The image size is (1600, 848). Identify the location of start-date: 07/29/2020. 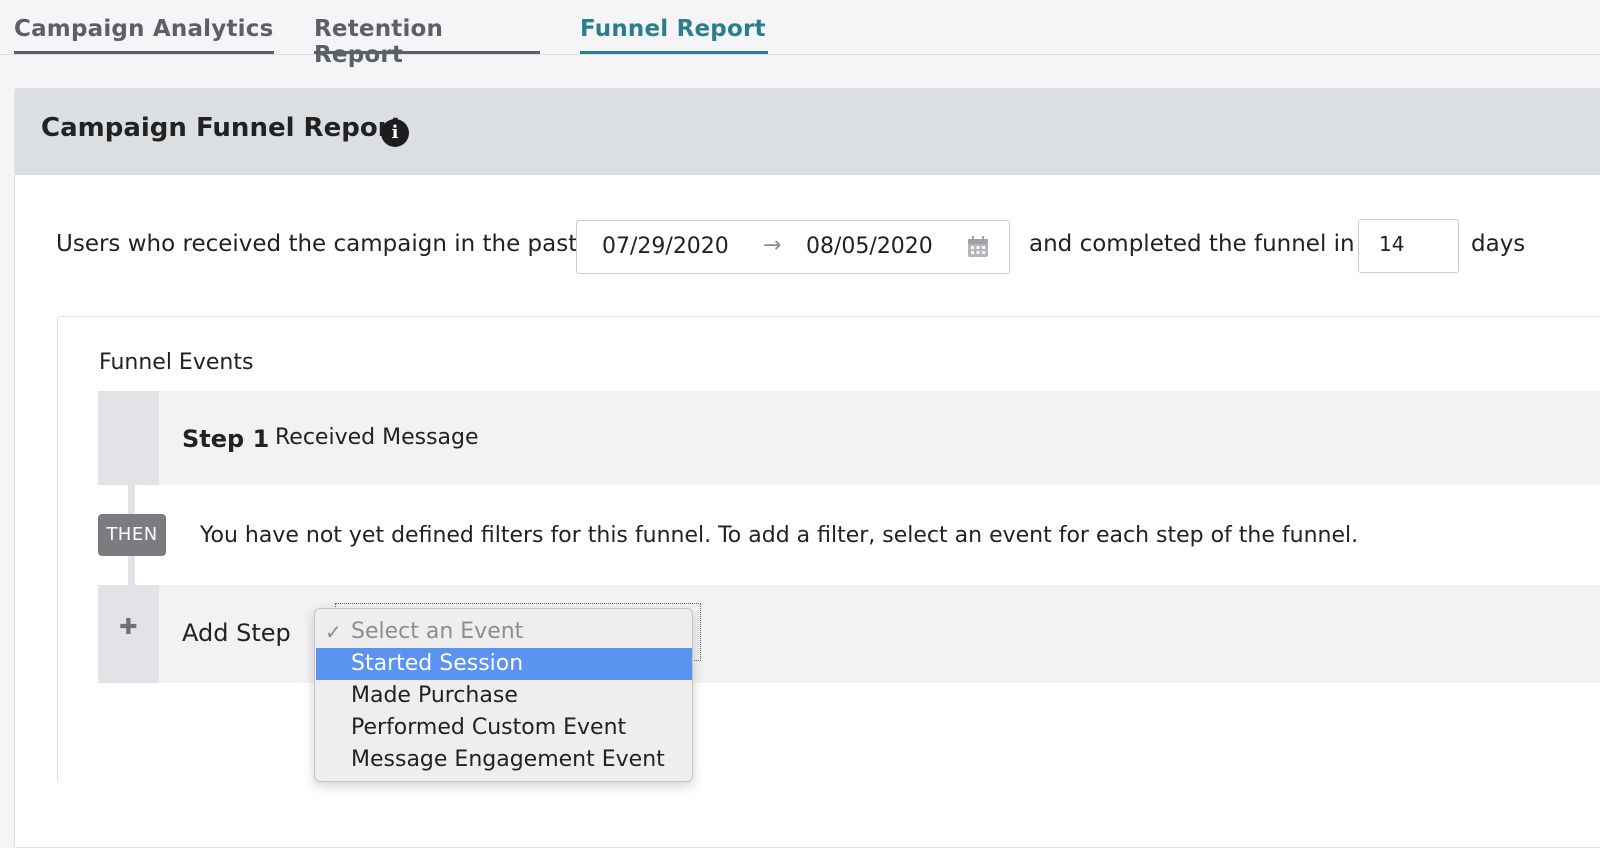
(665, 246).